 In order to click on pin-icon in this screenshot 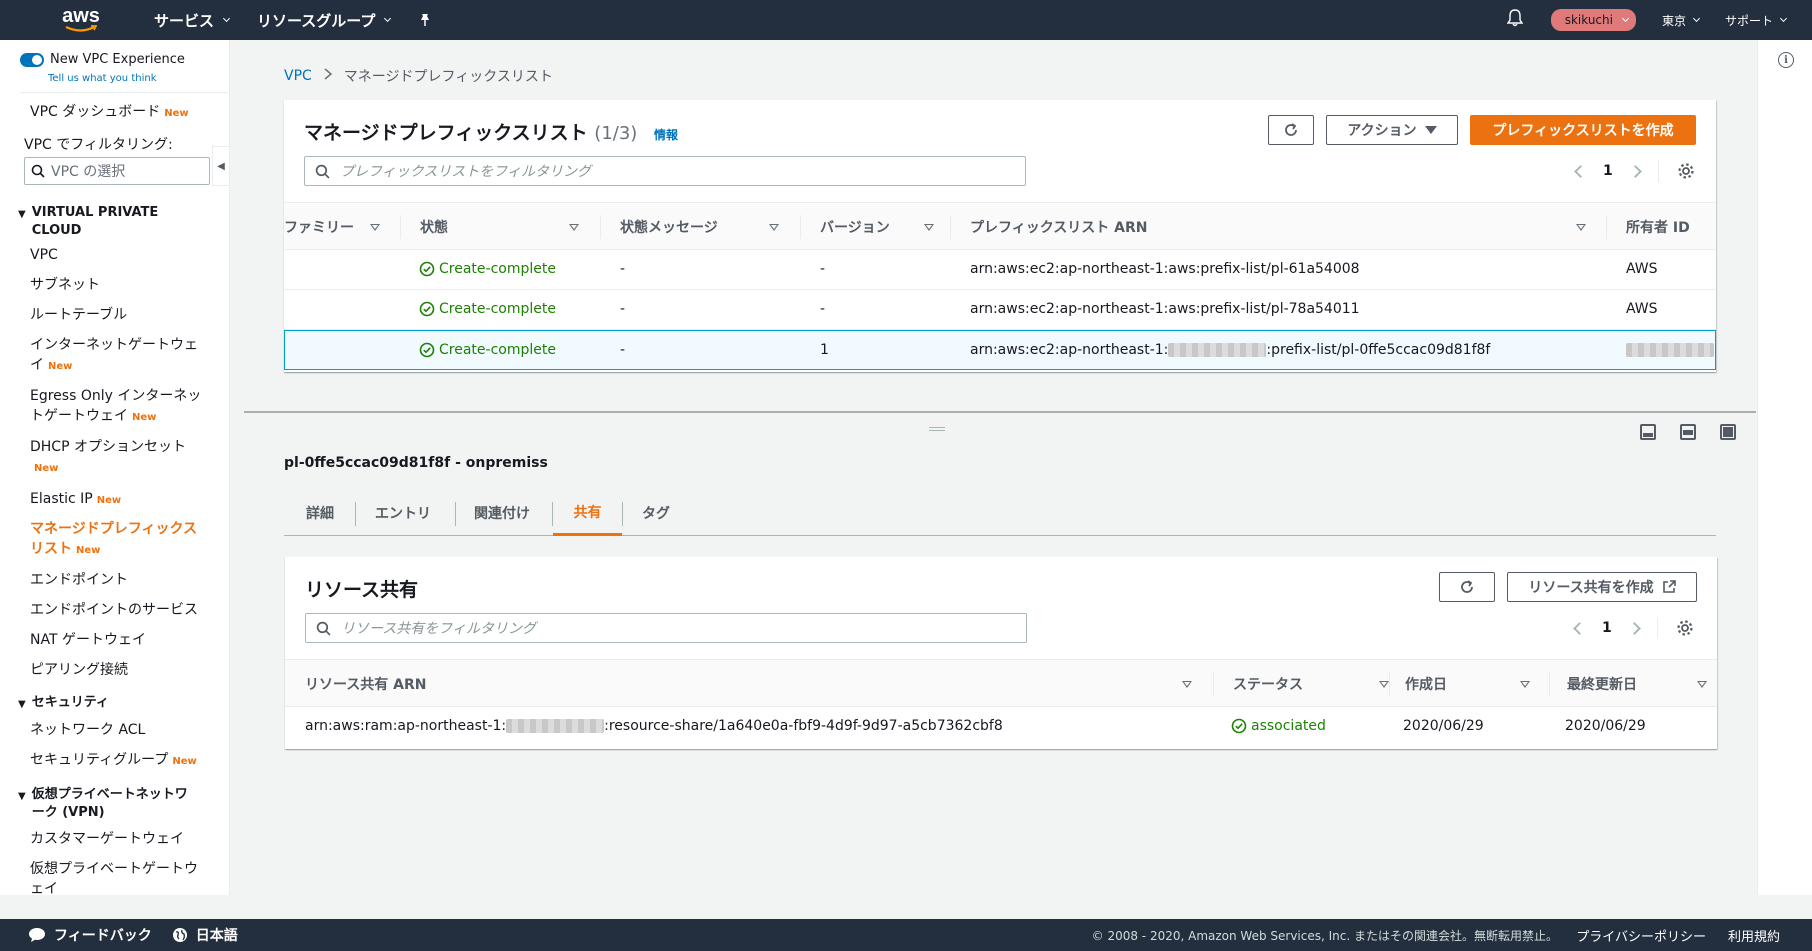, I will do `click(425, 20)`.